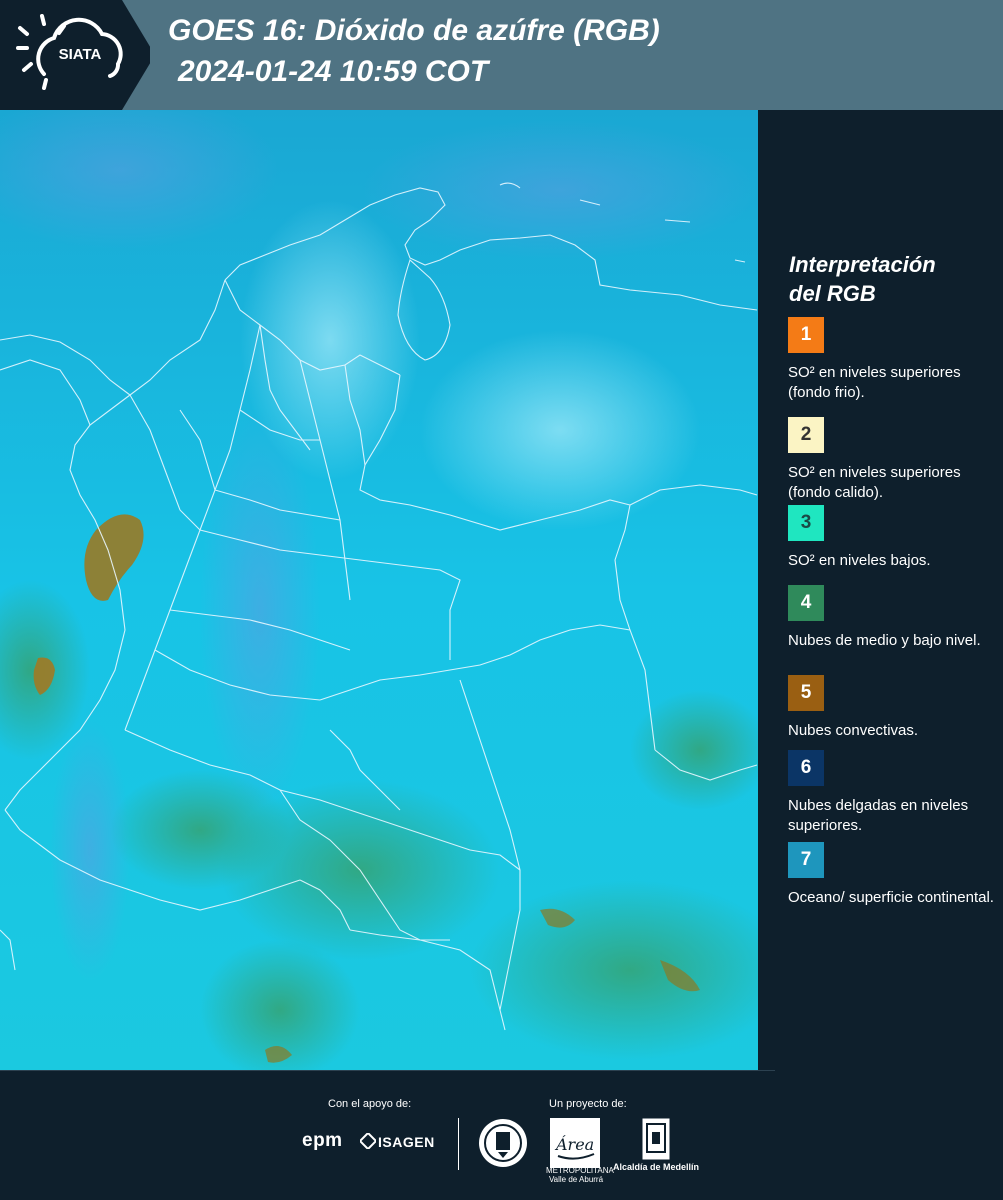 The height and width of the screenshot is (1200, 1003). Describe the element at coordinates (806, 860) in the screenshot. I see `legend-swatch: 7` at that location.